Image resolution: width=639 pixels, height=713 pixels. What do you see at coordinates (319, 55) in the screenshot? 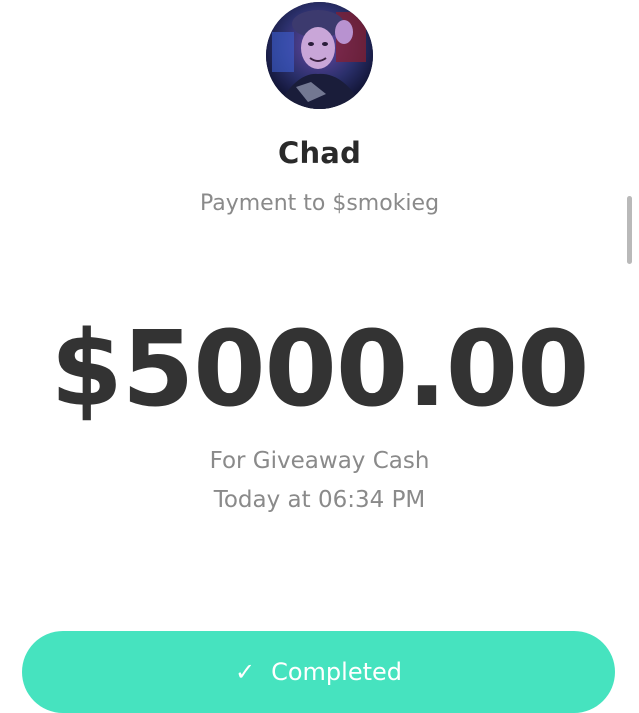
I see `avatar` at bounding box center [319, 55].